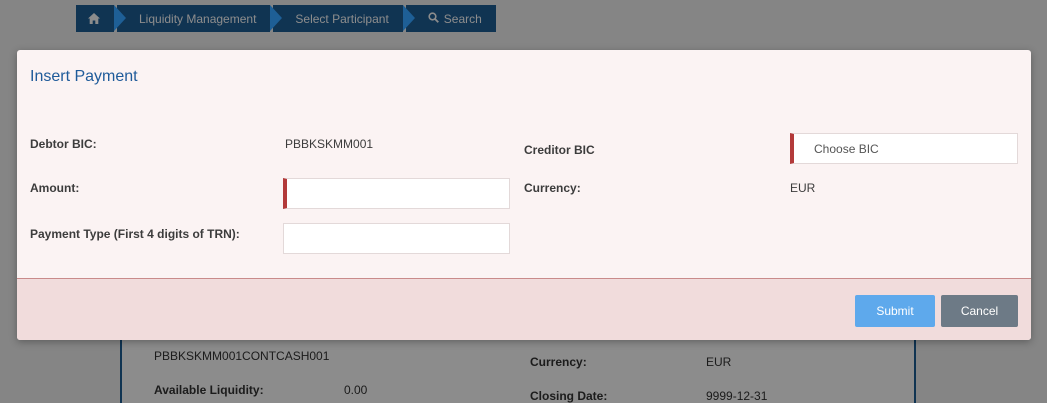 This screenshot has width=1047, height=403. What do you see at coordinates (904, 148) in the screenshot?
I see `creditor-bic-chooser: Choose BIC` at bounding box center [904, 148].